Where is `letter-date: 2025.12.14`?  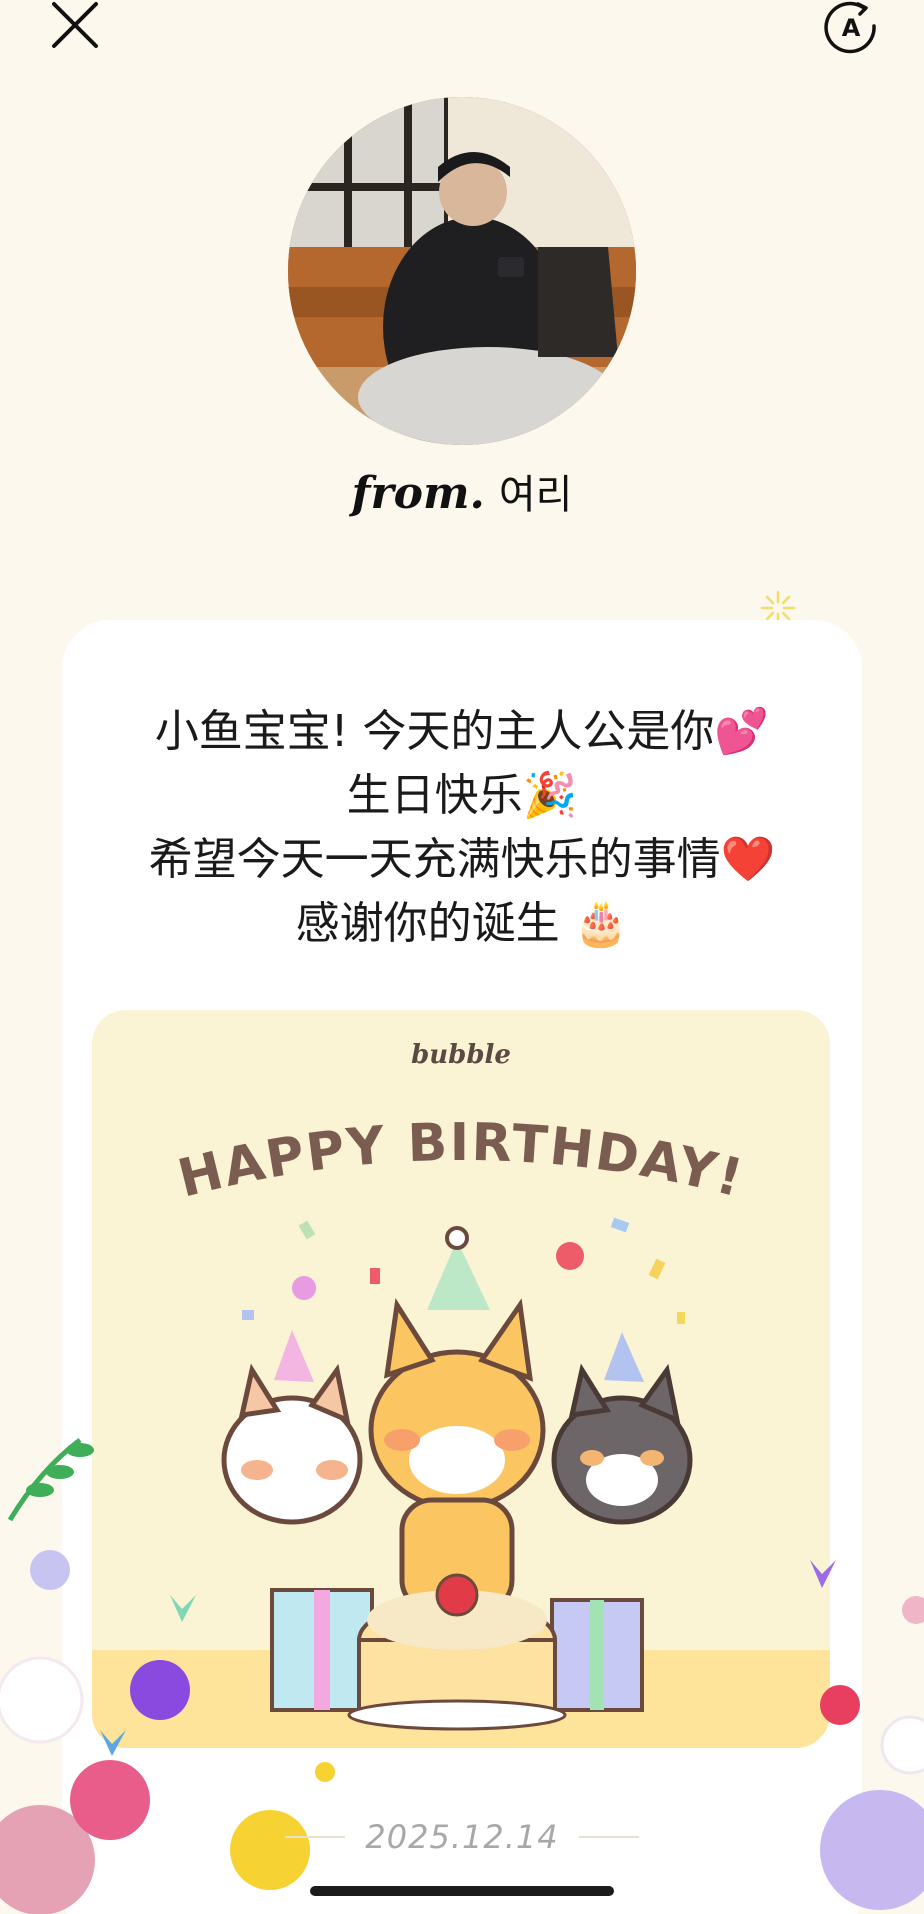 letter-date: 2025.12.14 is located at coordinates (462, 1837).